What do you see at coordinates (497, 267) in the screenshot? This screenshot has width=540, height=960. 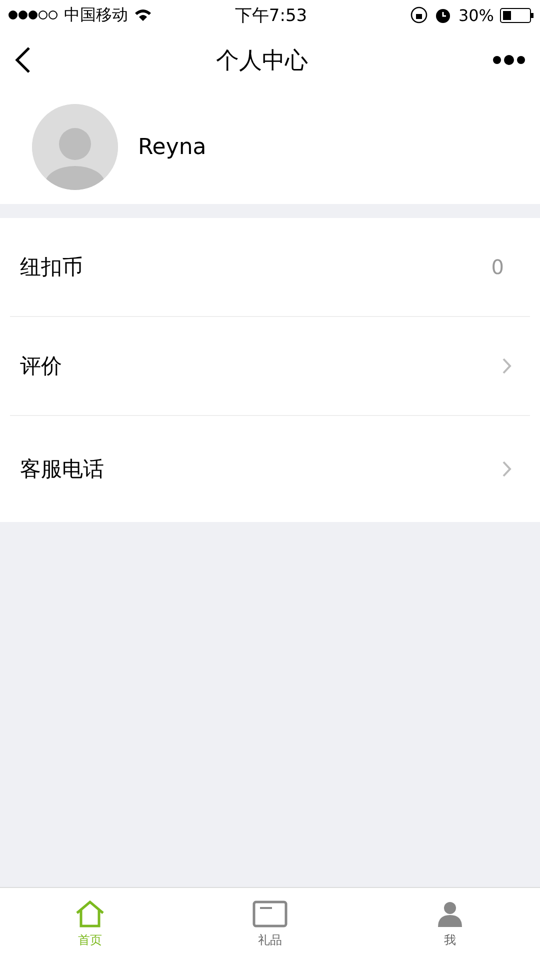 I see `menu-value: 0` at bounding box center [497, 267].